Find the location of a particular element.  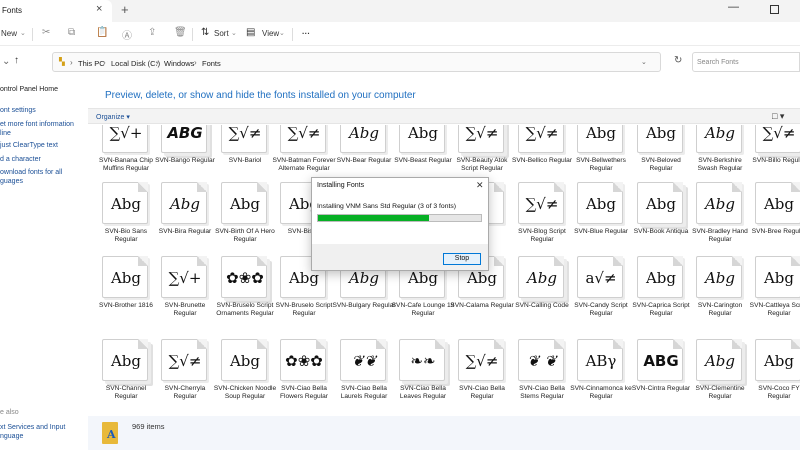

font-sample: ABG is located at coordinates (661, 361).